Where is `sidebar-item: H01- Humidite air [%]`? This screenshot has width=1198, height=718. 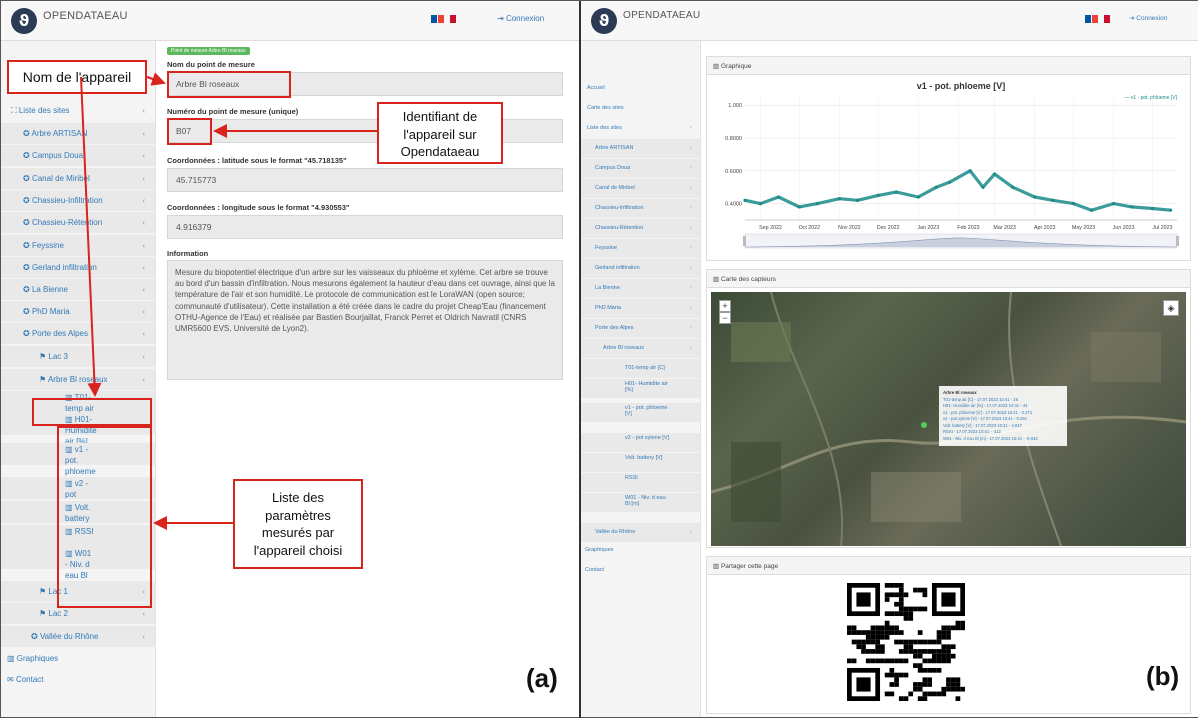
sidebar-item: H01- Humidite air [%] is located at coordinates (640, 388).